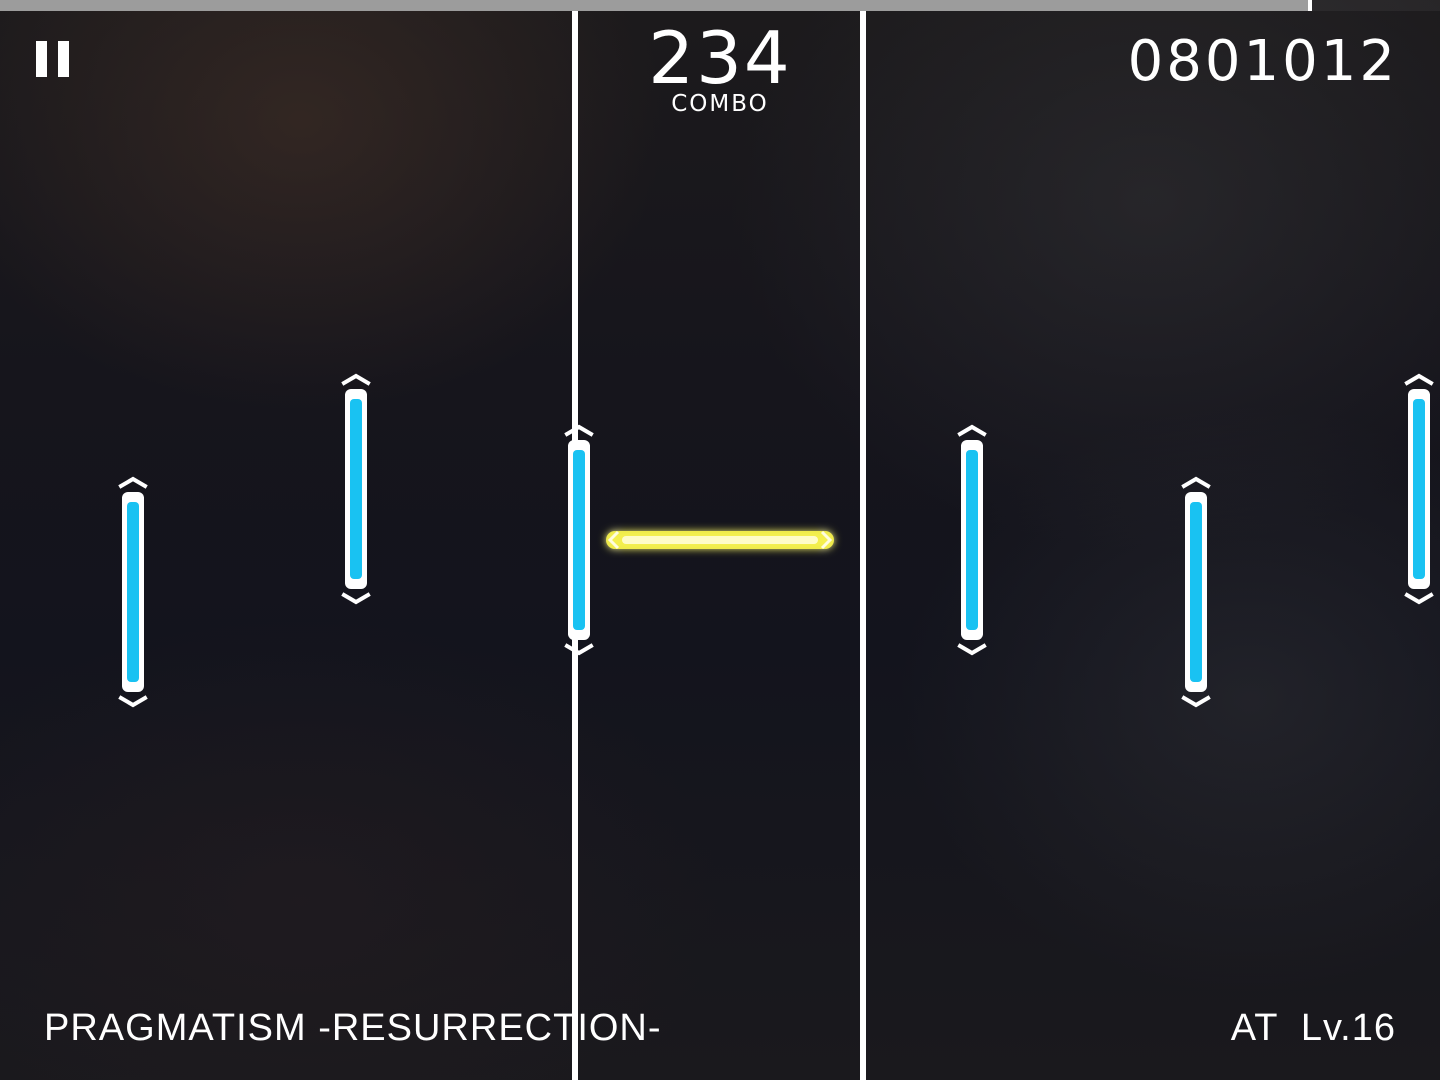 This screenshot has width=1440, height=1080. I want to click on difficulty-level: AT Lv.16, so click(1313, 1028).